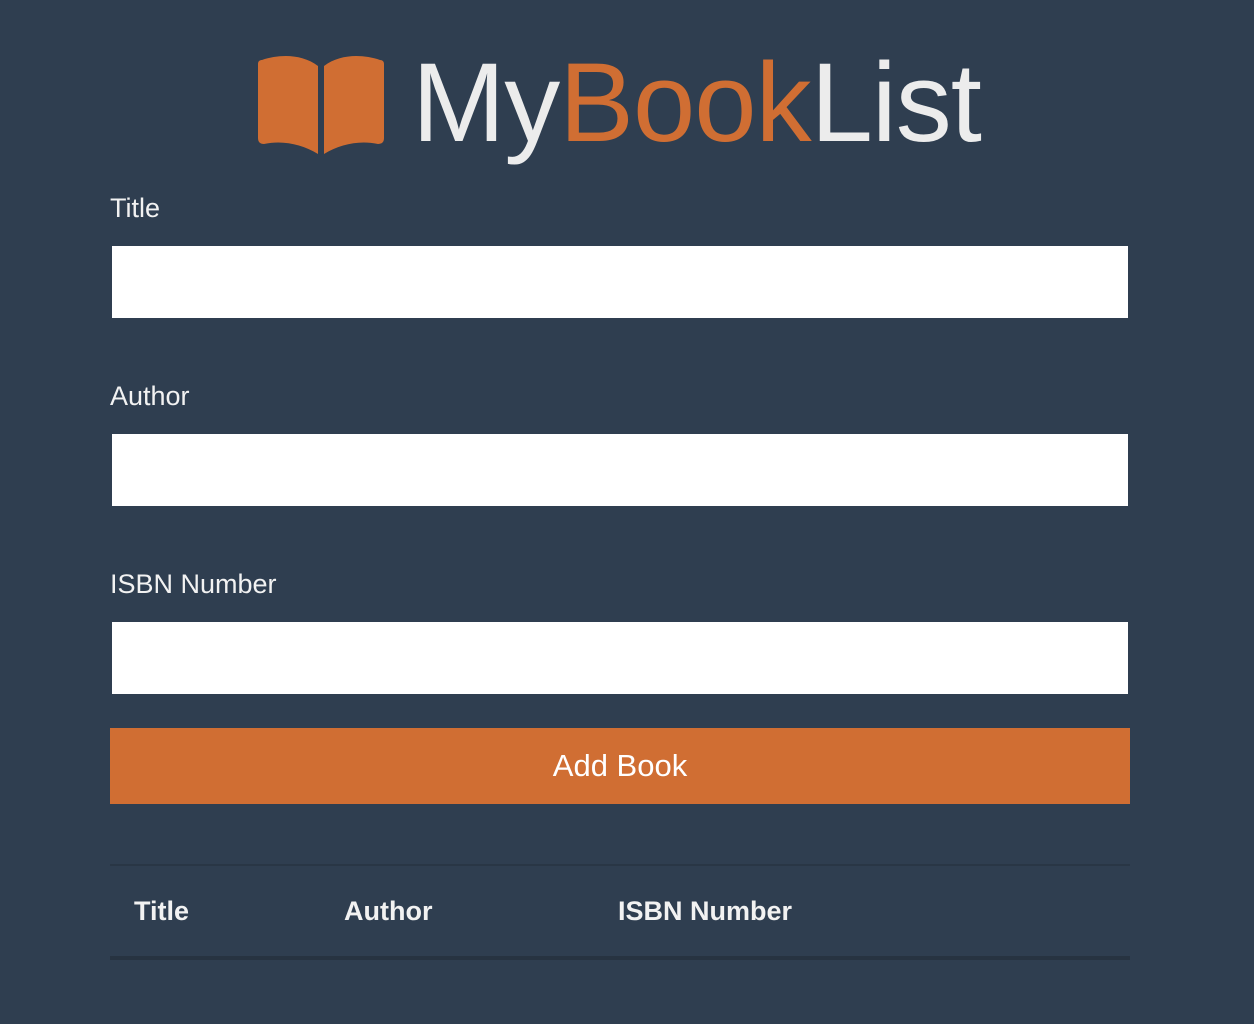  What do you see at coordinates (388, 910) in the screenshot?
I see `column-header-author: Author` at bounding box center [388, 910].